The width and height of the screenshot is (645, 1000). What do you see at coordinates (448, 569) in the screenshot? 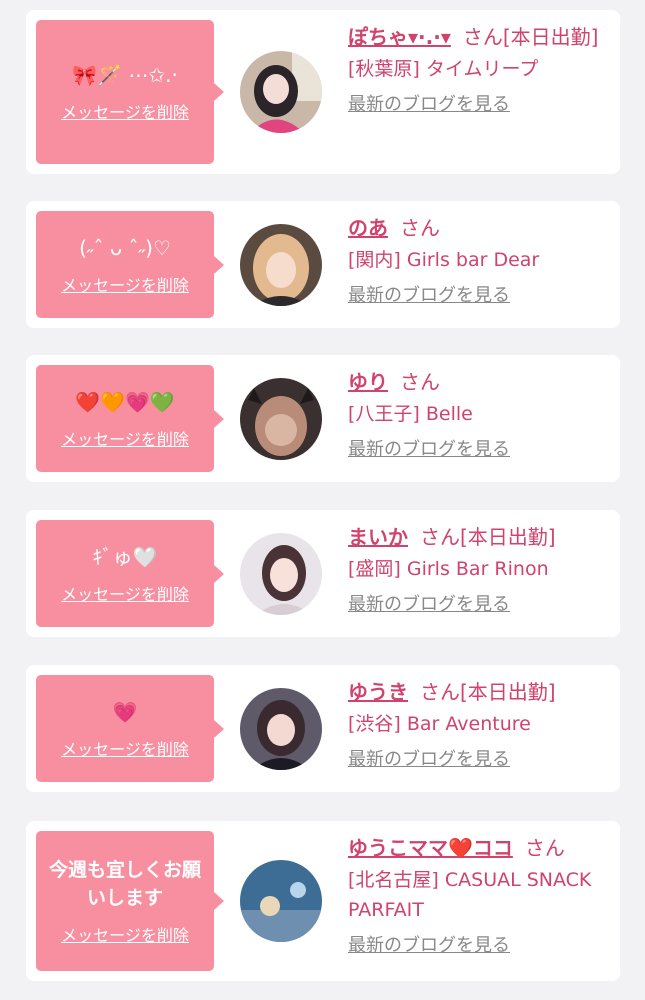
I see `shop-info: [盛岡] Girls Bar Rinon` at bounding box center [448, 569].